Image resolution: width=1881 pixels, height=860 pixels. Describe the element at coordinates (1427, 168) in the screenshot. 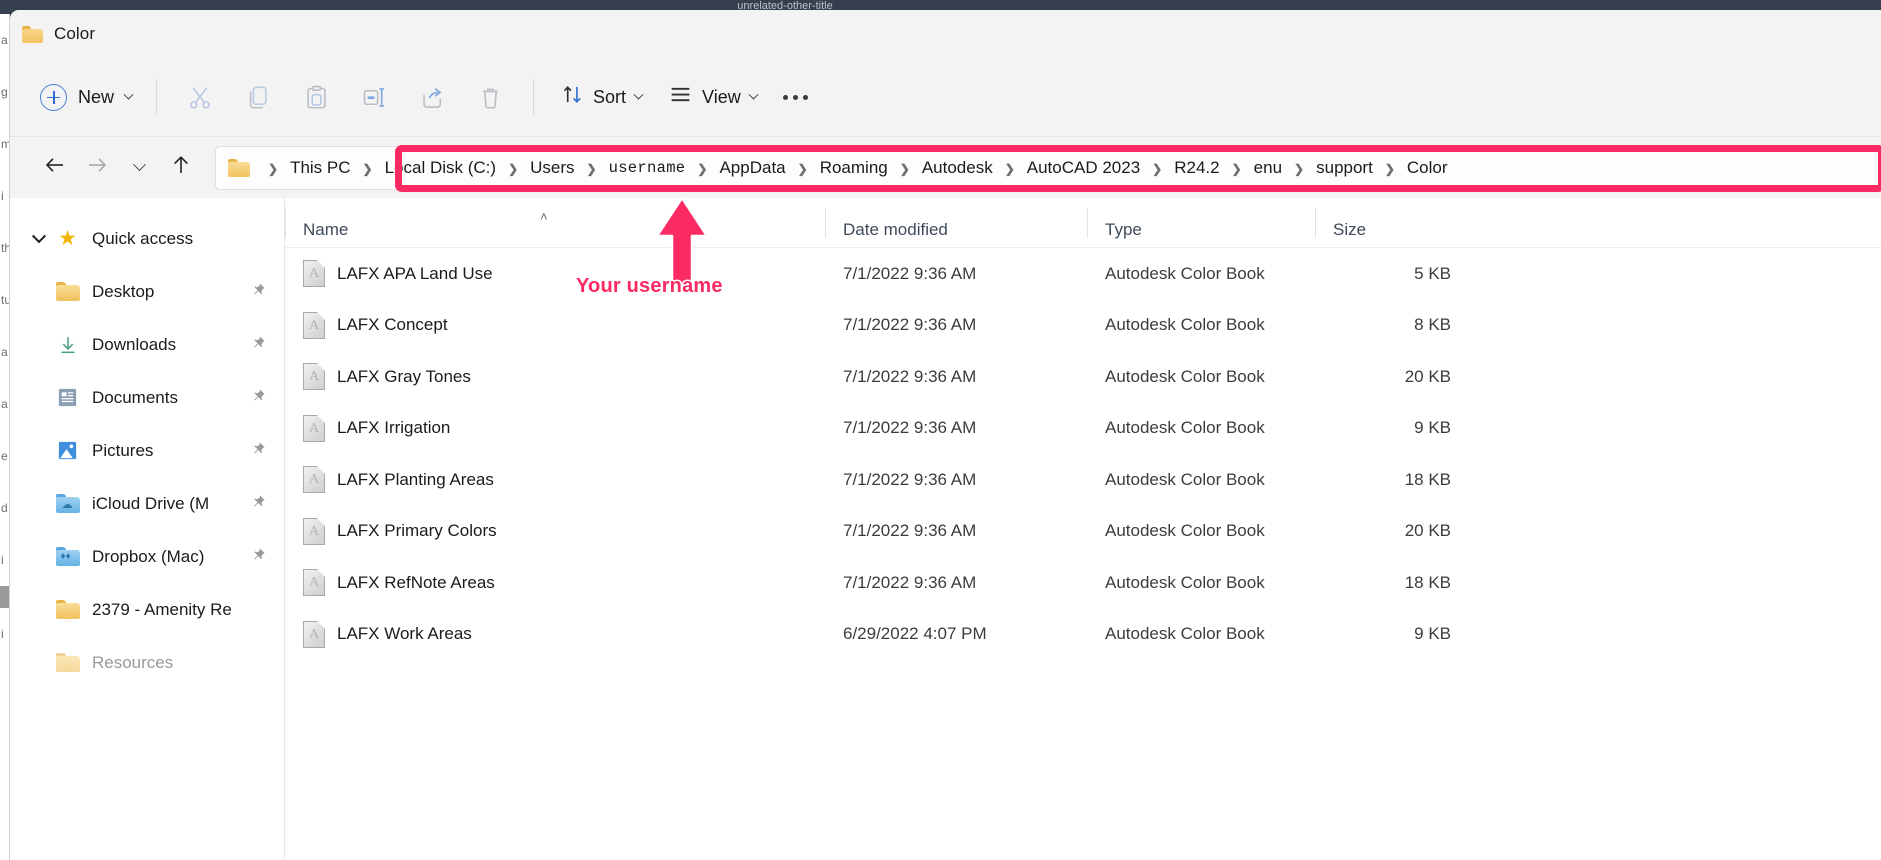

I see `breadcrumb-color: Color` at that location.